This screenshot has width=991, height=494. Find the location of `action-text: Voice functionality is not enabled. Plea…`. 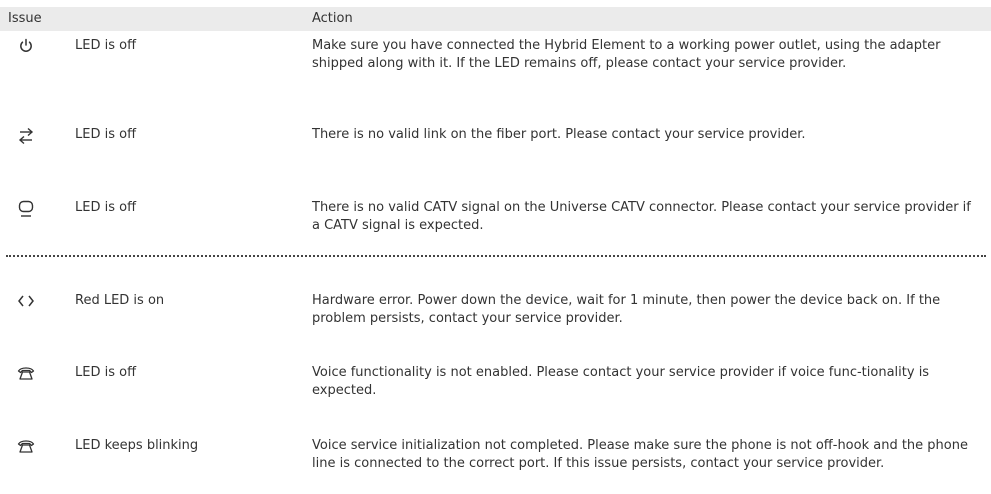

action-text: Voice functionality is not enabled. Plea… is located at coordinates (621, 381).